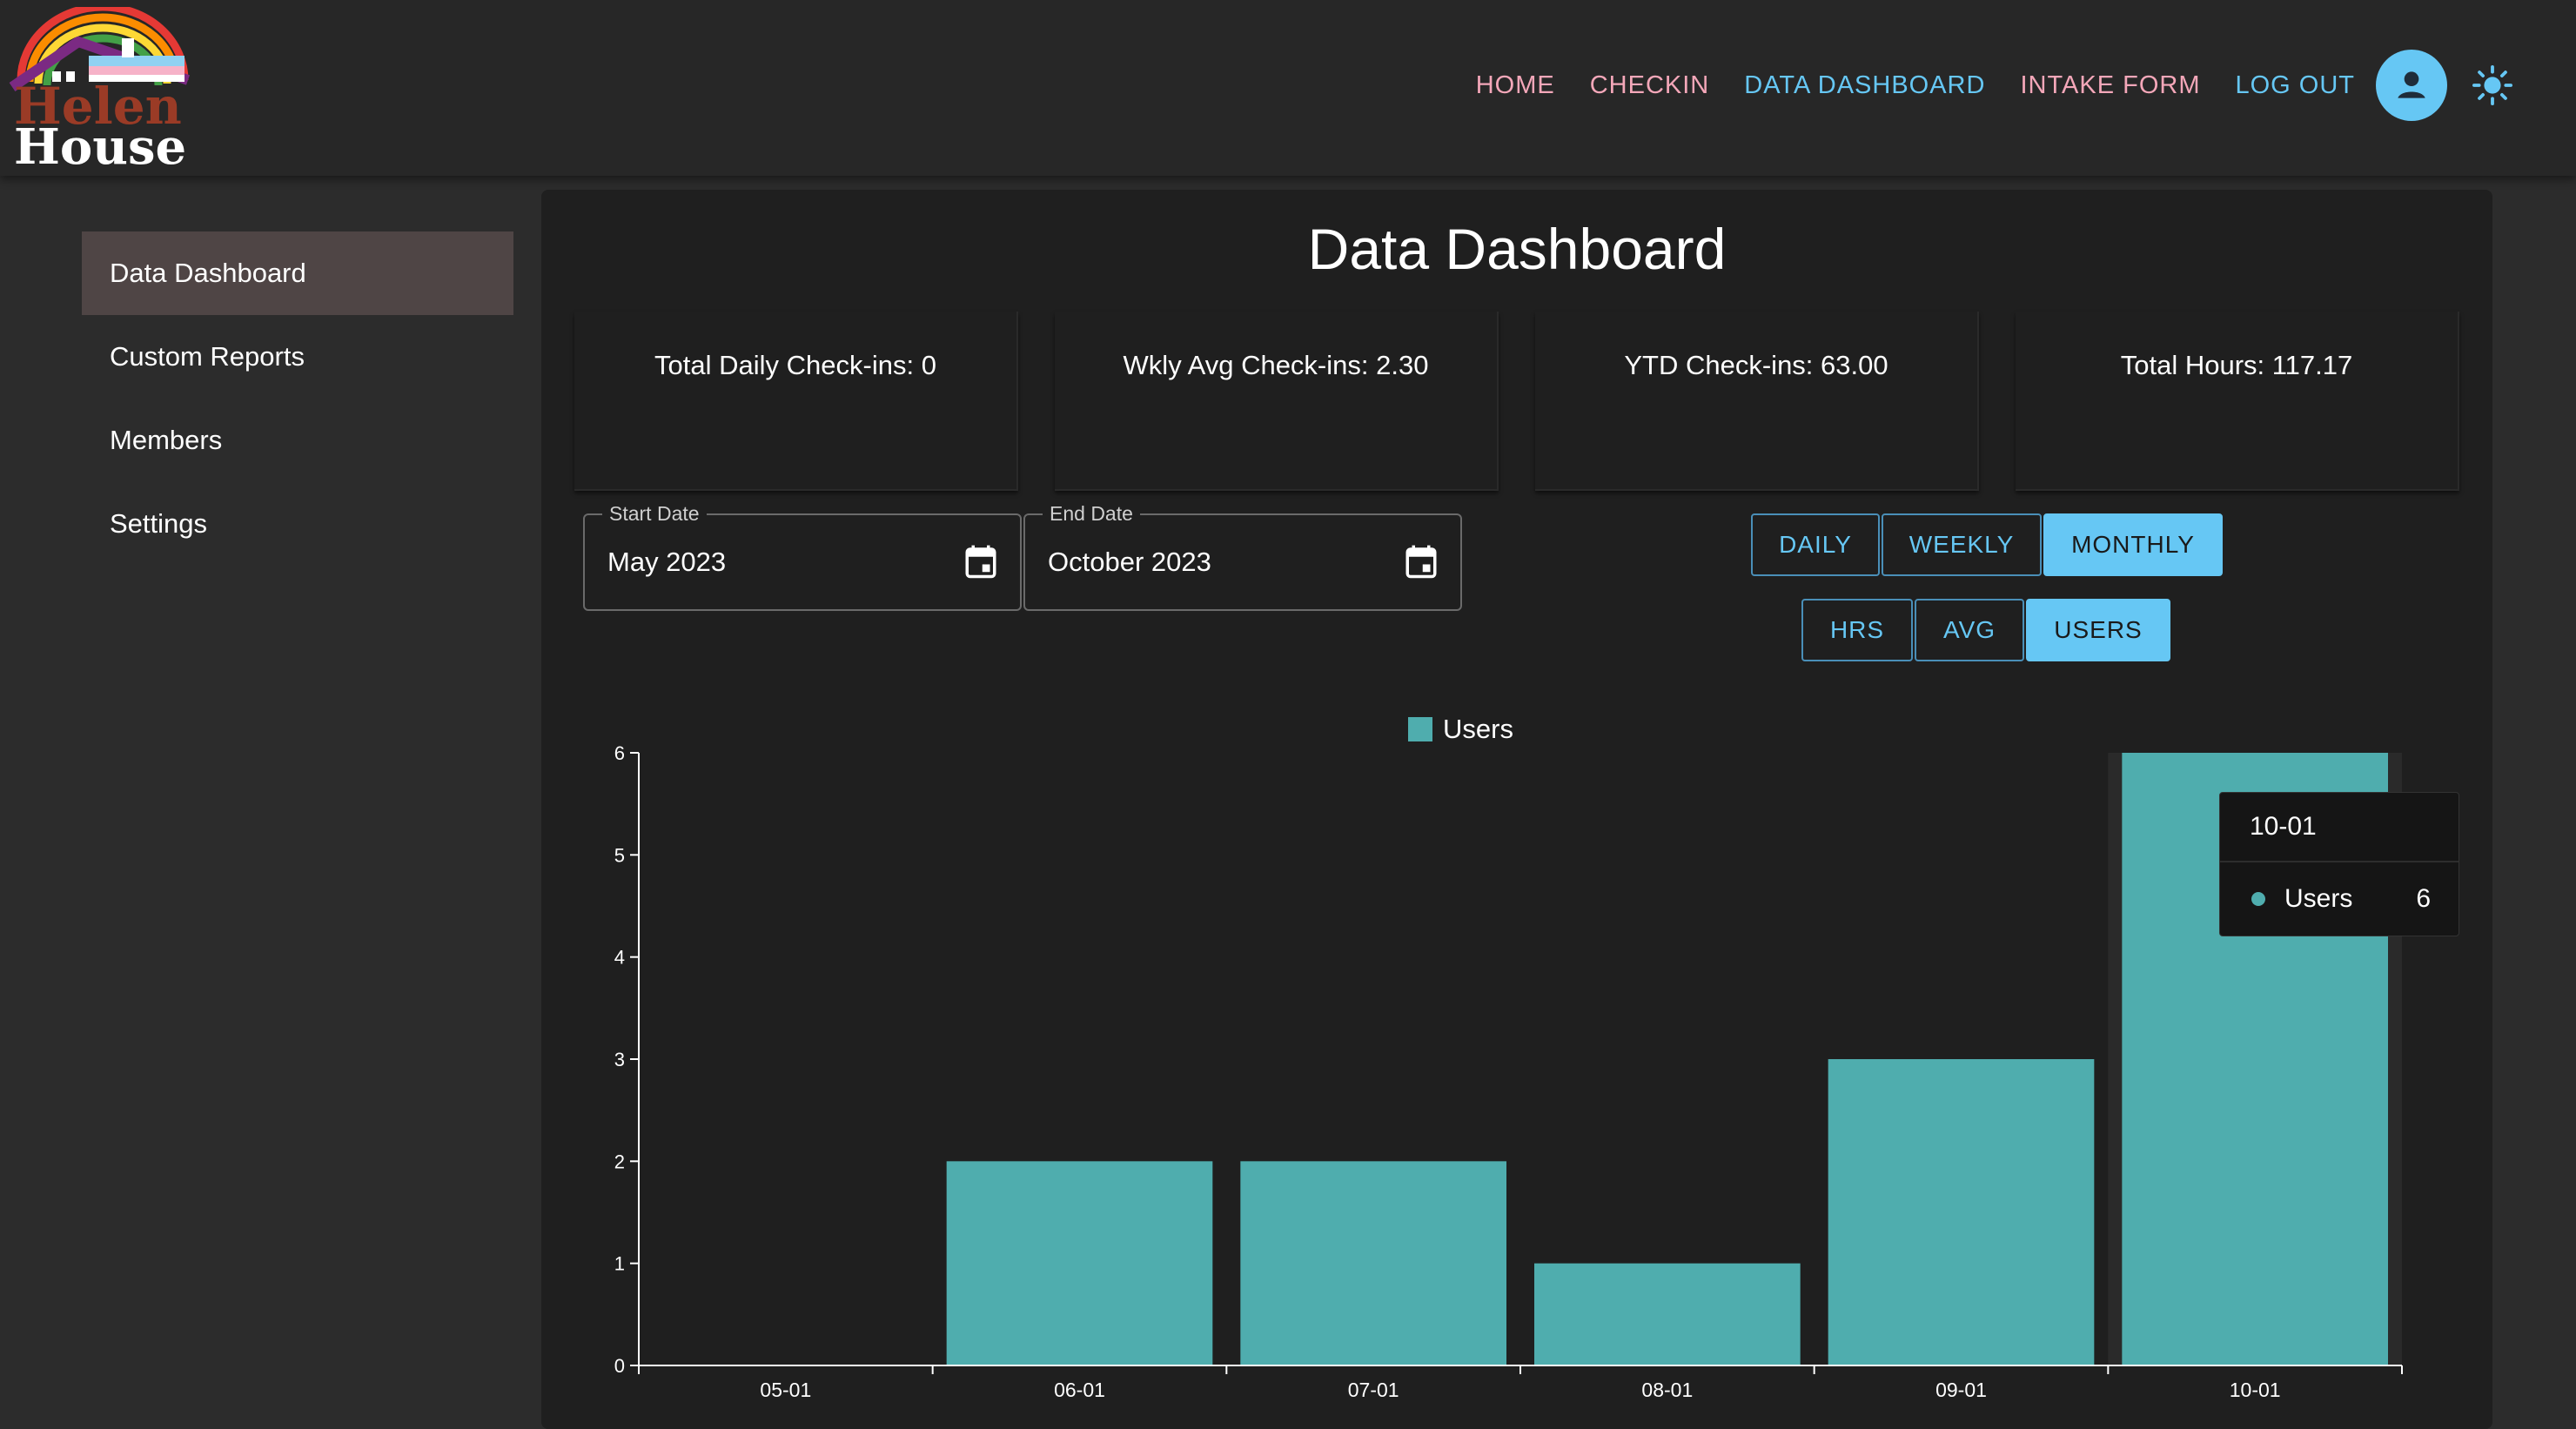 This screenshot has width=2576, height=1429. Describe the element at coordinates (2295, 85) in the screenshot. I see `nav-log-out: LOG OUT` at that location.